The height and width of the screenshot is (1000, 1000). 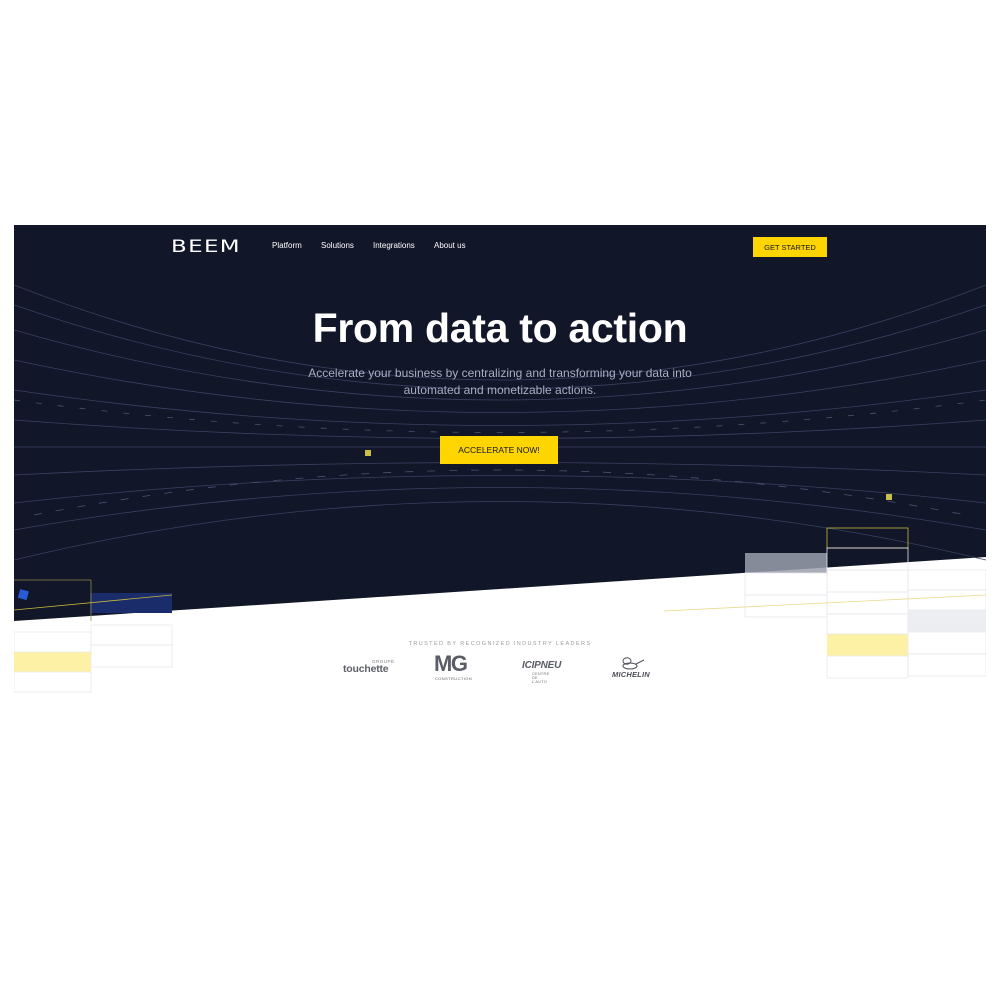 I want to click on touchette-logo-name: touchette, so click(x=366, y=669).